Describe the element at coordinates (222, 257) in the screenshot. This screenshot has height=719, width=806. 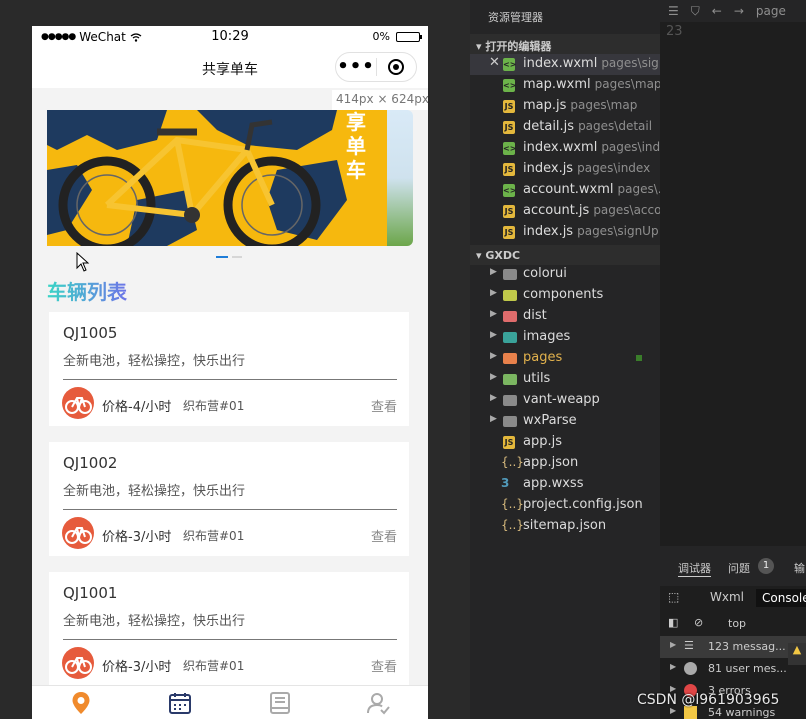
I see `swiper-dot-active` at that location.